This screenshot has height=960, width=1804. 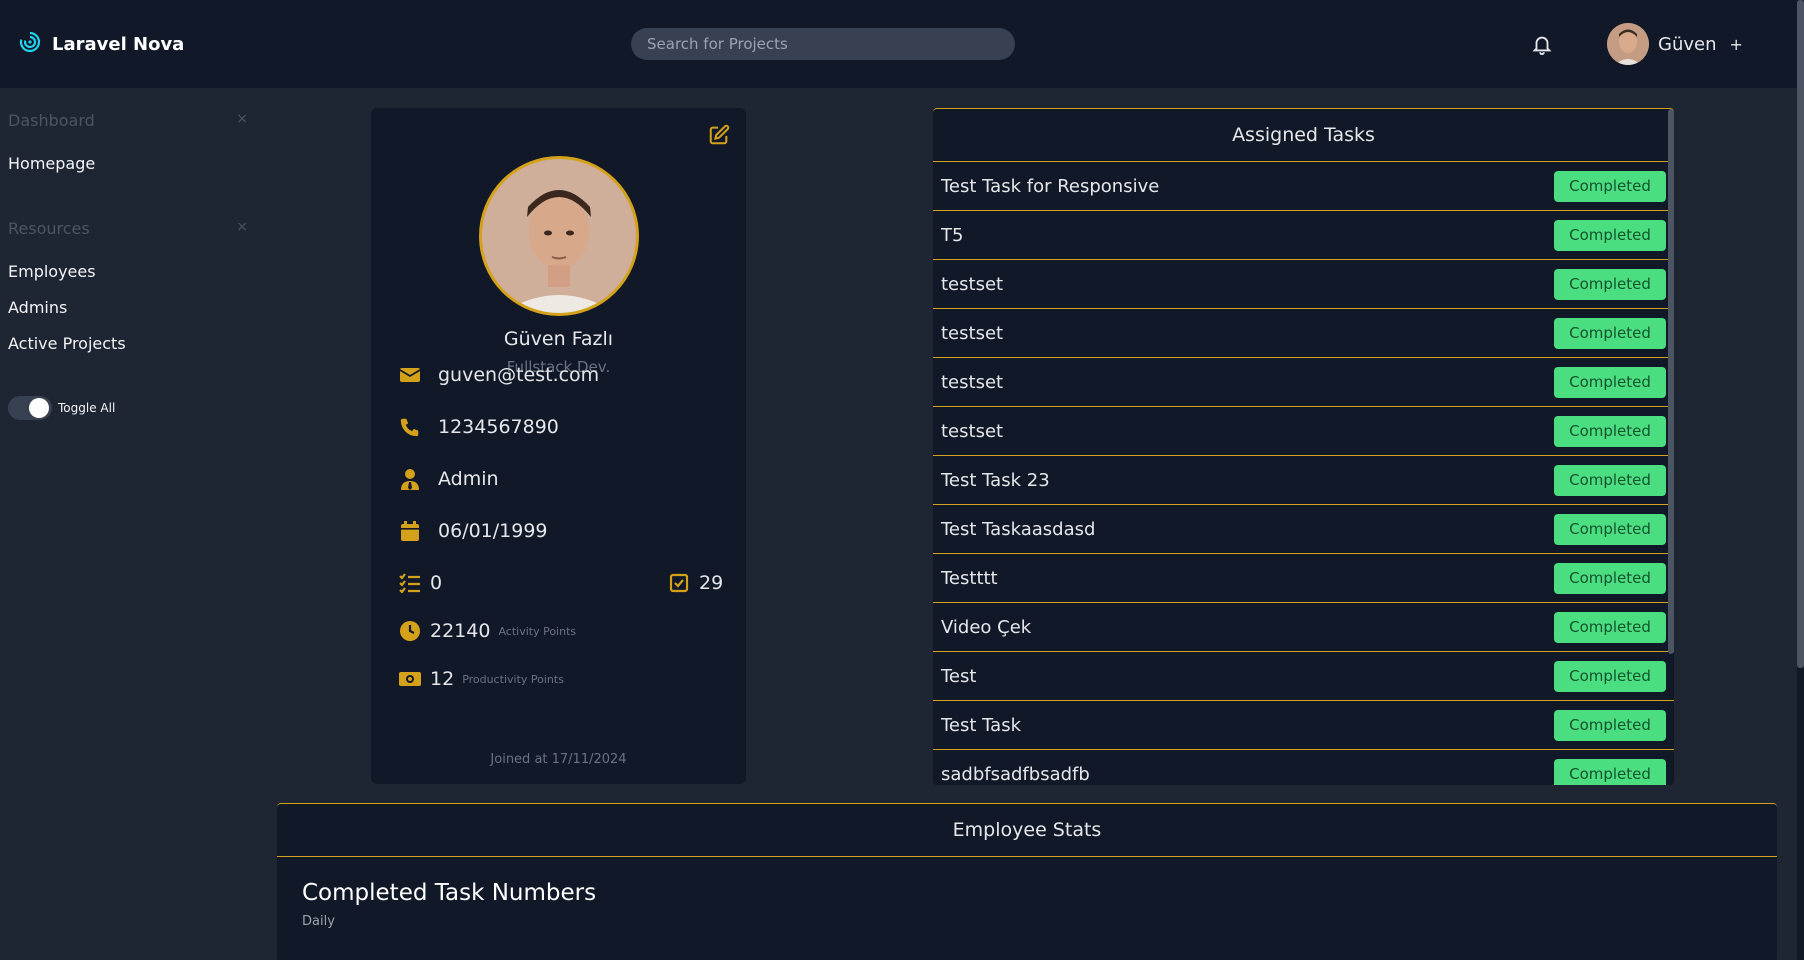 What do you see at coordinates (695, 583) in the screenshot?
I see `completed-tasks-row: 29` at bounding box center [695, 583].